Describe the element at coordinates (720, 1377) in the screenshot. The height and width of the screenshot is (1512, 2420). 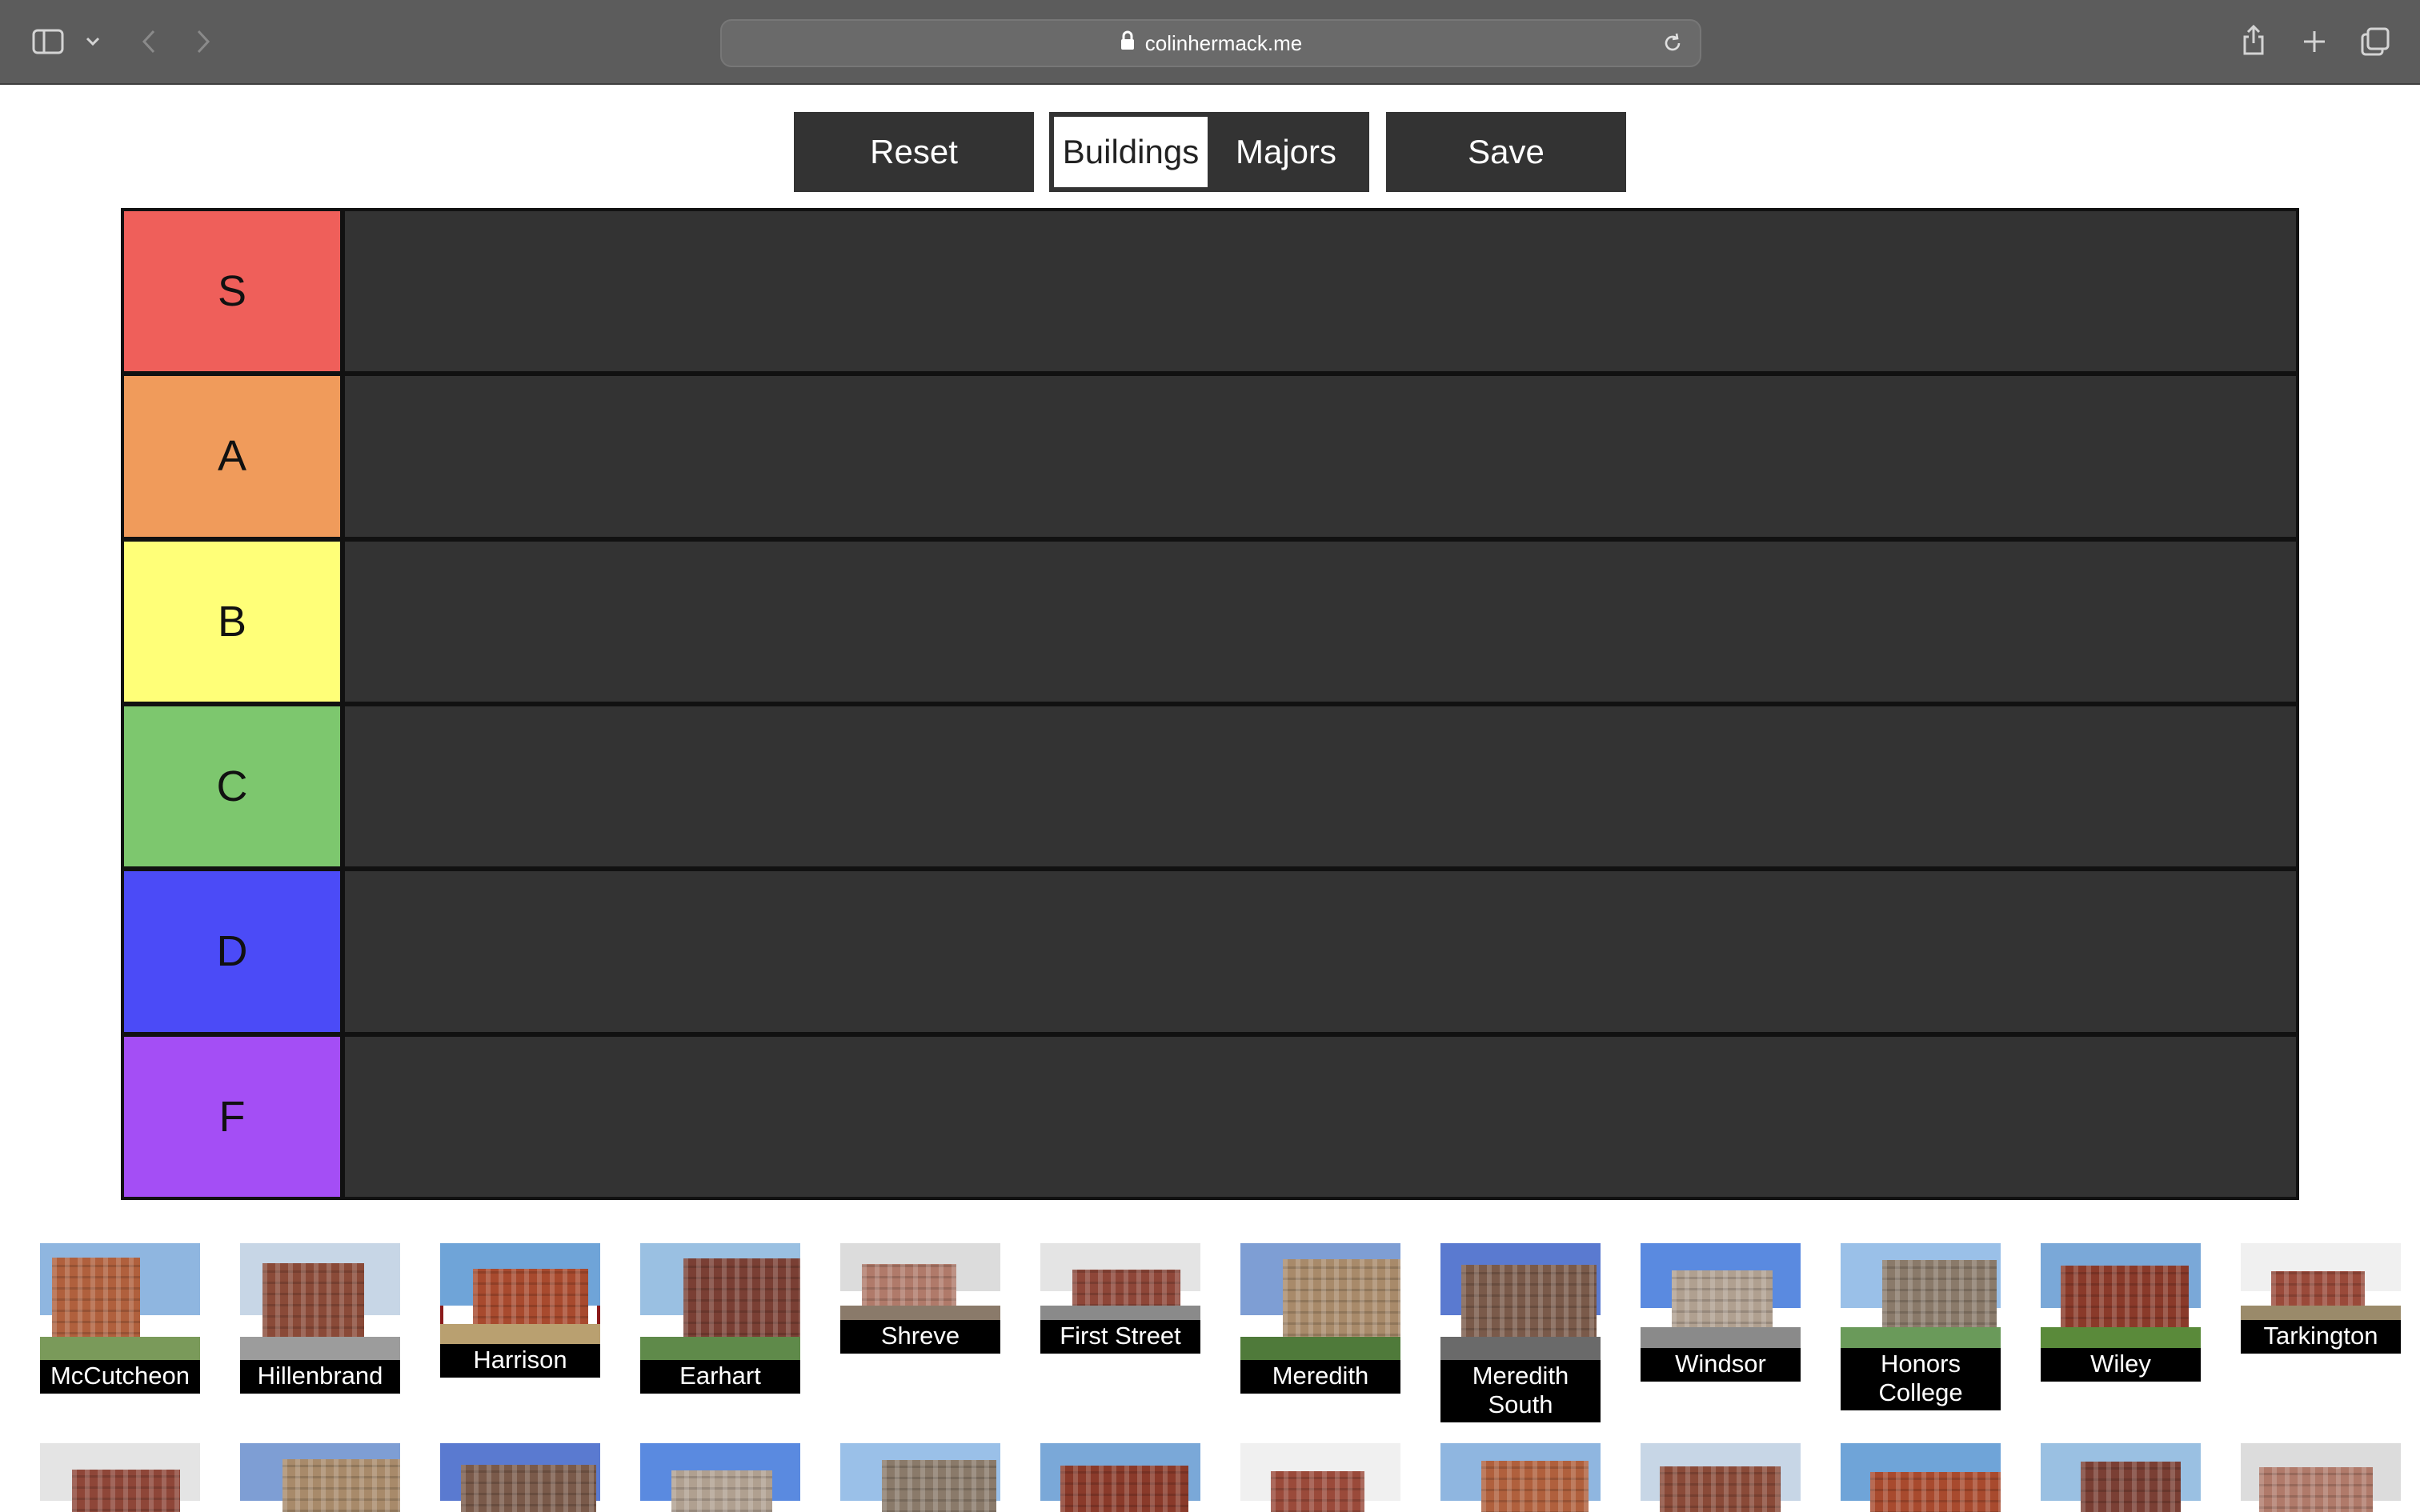
I see `building-name: Earhart` at that location.